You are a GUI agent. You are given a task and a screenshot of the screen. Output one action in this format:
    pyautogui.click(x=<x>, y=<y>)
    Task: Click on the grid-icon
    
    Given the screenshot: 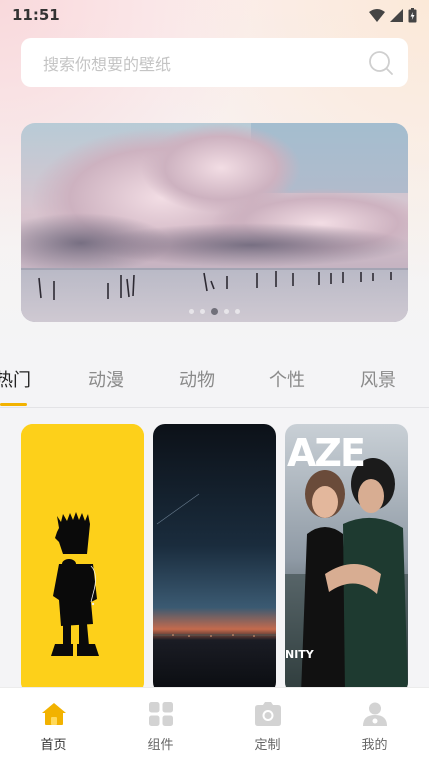 What is the action you would take?
    pyautogui.click(x=160, y=714)
    